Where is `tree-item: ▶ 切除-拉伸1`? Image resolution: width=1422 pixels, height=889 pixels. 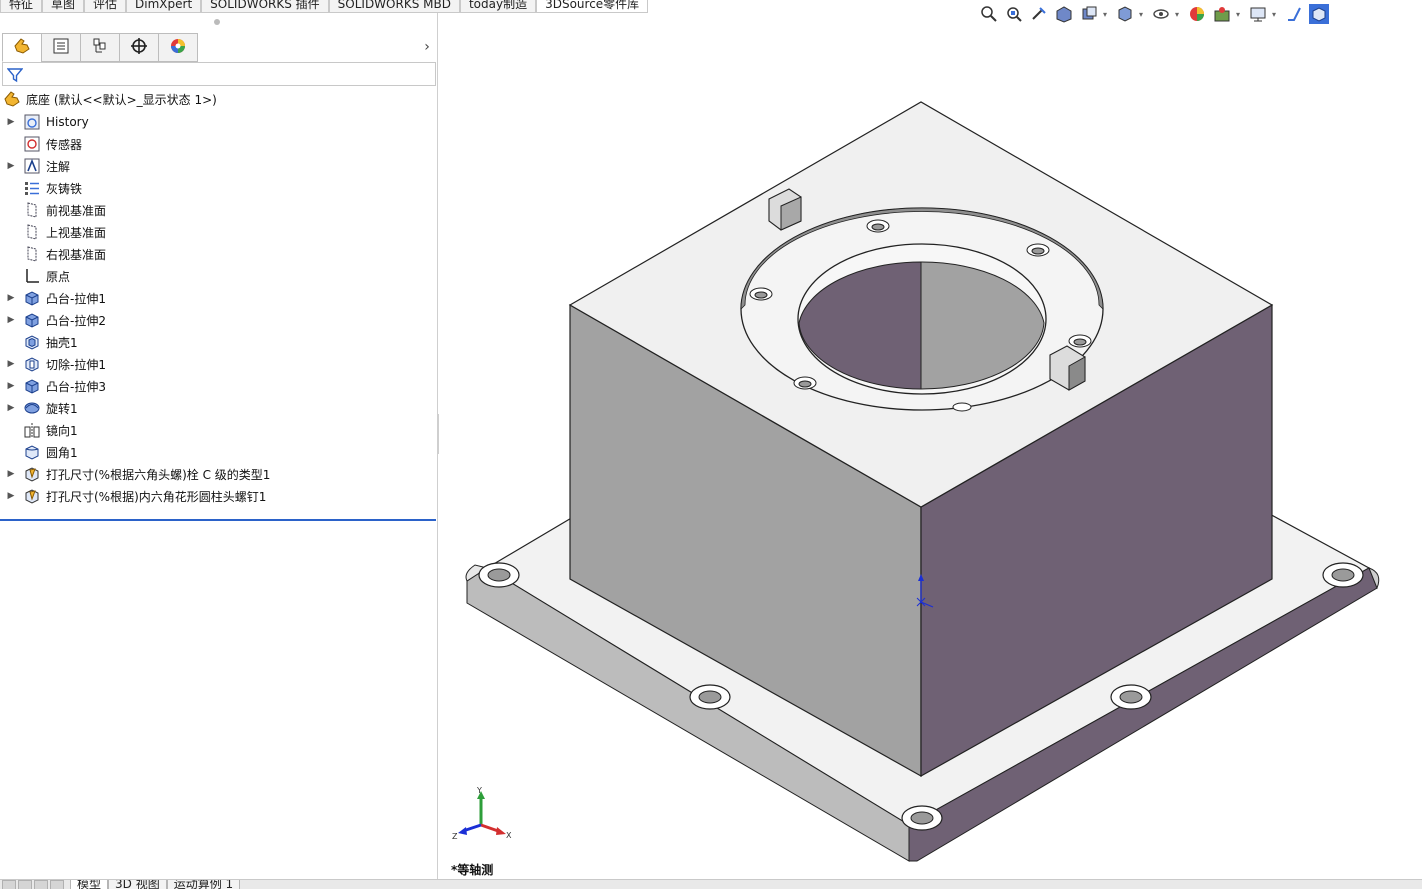
tree-item: ▶ 切除-拉伸1 is located at coordinates (218, 364).